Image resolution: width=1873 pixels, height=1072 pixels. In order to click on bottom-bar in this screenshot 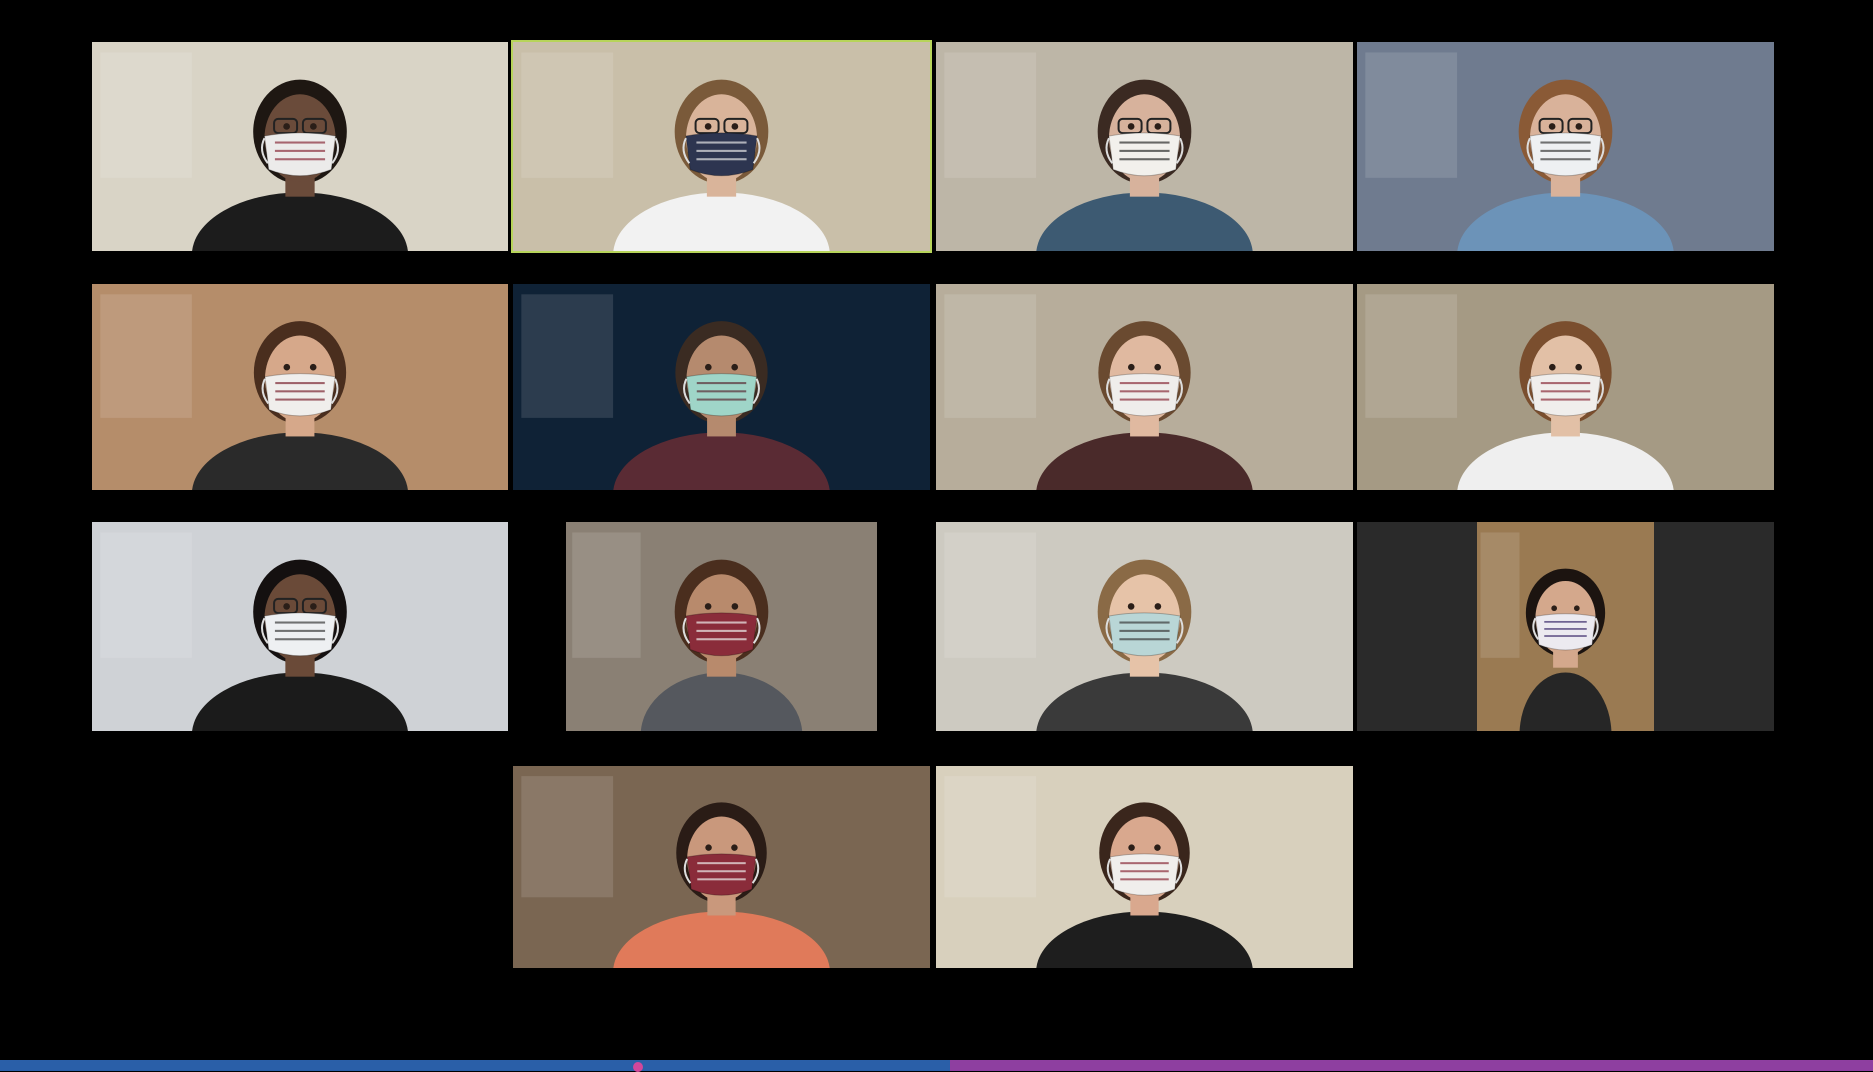, I will do `click(936, 1066)`.